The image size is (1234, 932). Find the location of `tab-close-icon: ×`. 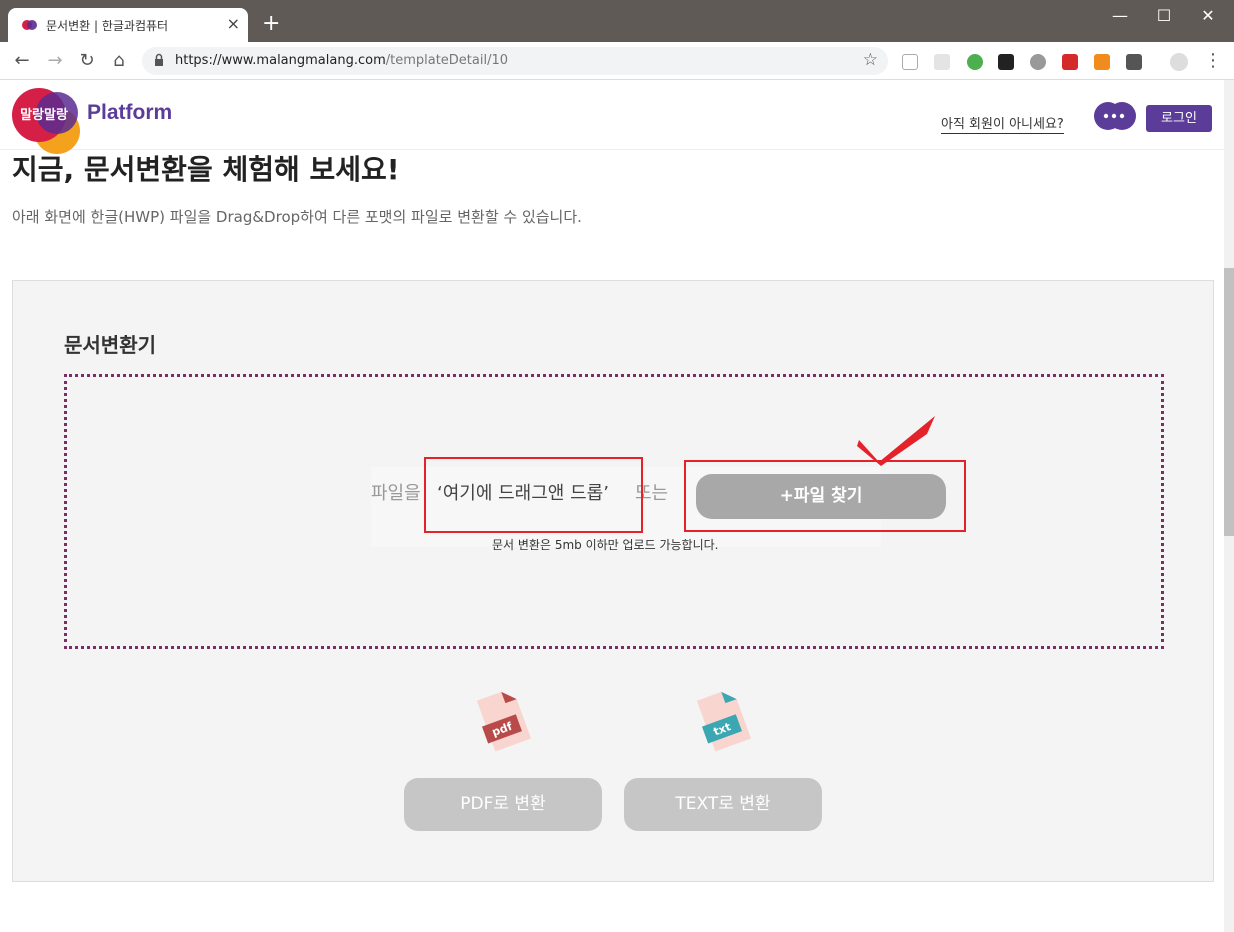

tab-close-icon: × is located at coordinates (233, 23).